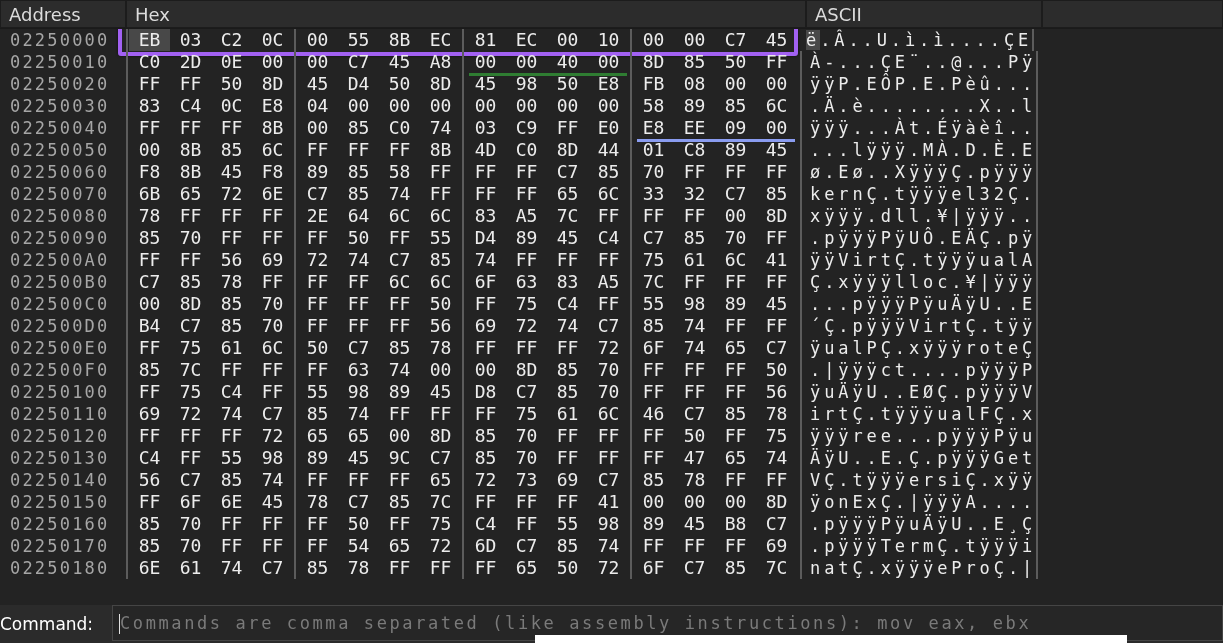 This screenshot has width=1223, height=643. Describe the element at coordinates (526, 216) in the screenshot. I see `hex-byte: A5` at that location.